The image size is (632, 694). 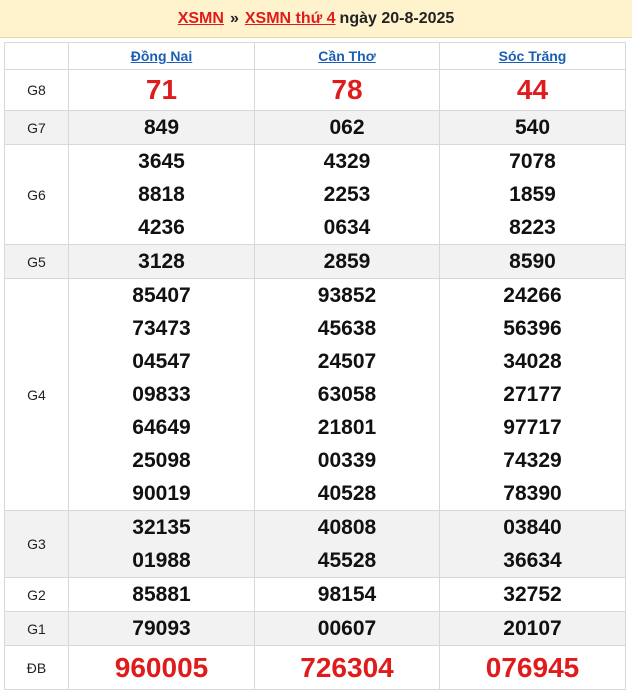 What do you see at coordinates (347, 161) in the screenshot?
I see `prize-number: 4329` at bounding box center [347, 161].